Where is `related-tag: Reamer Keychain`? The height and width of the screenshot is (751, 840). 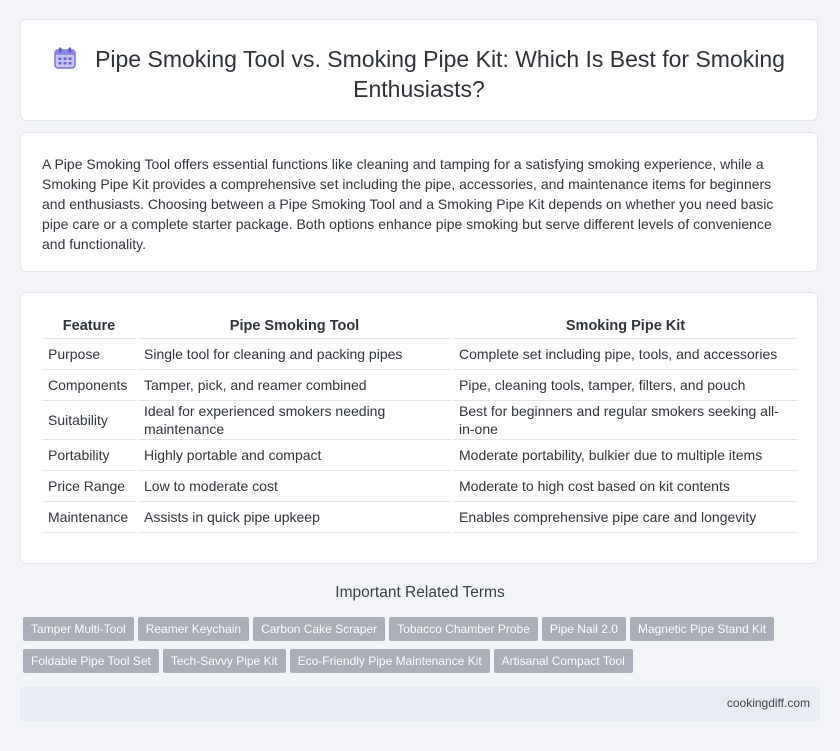
related-tag: Reamer Keychain is located at coordinates (193, 629).